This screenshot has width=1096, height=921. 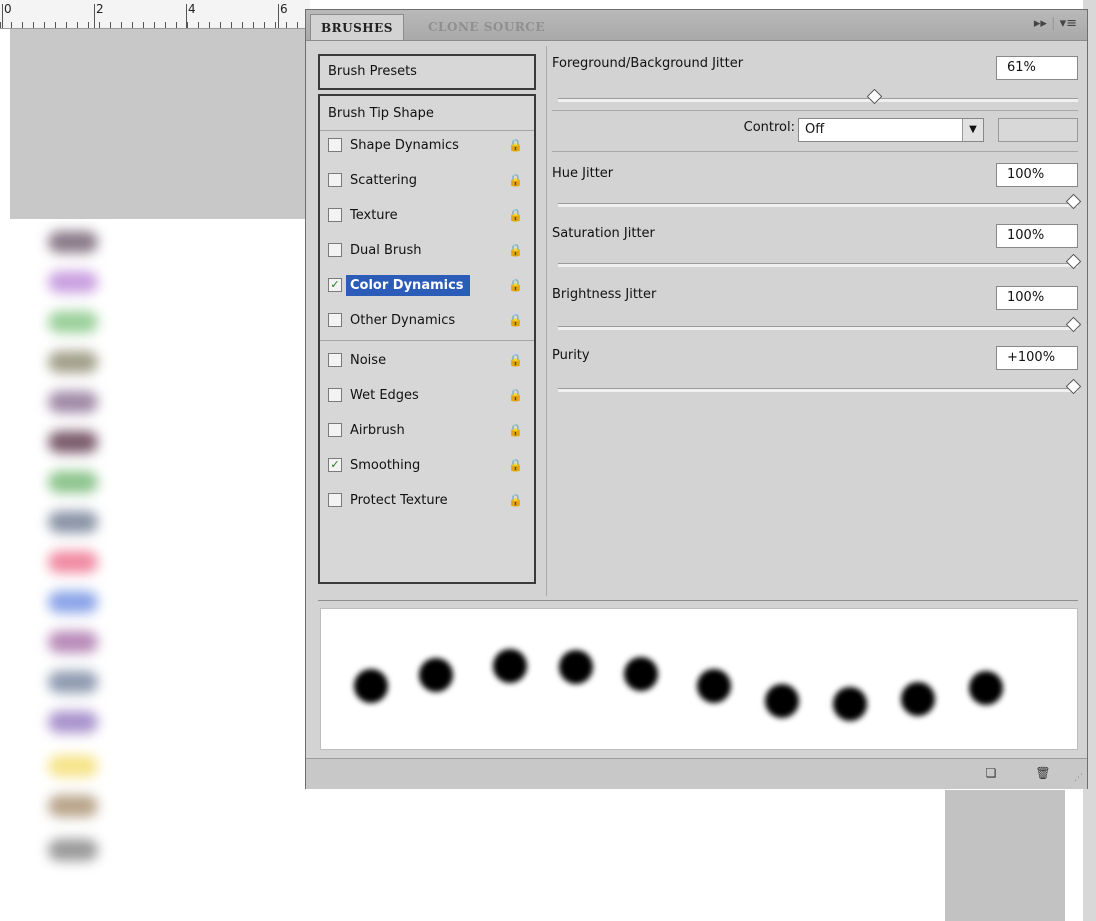 I want to click on fg-bg-jitter-slider, so click(x=818, y=96).